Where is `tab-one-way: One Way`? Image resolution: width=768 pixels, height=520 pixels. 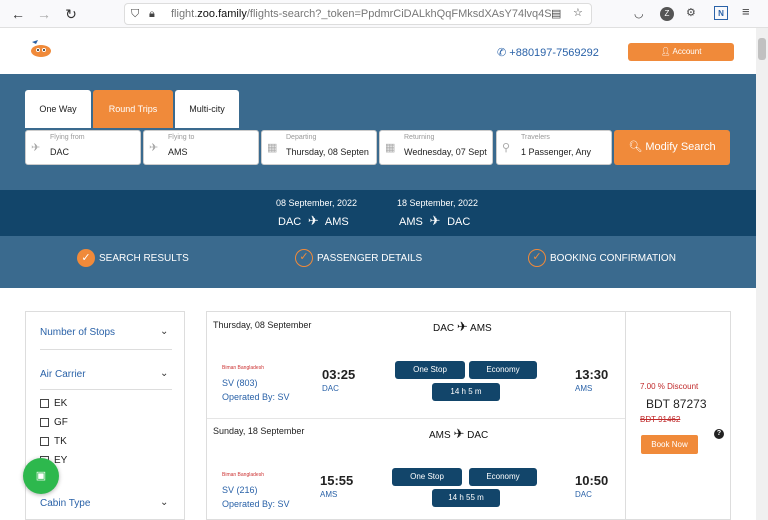 tab-one-way: One Way is located at coordinates (58, 109).